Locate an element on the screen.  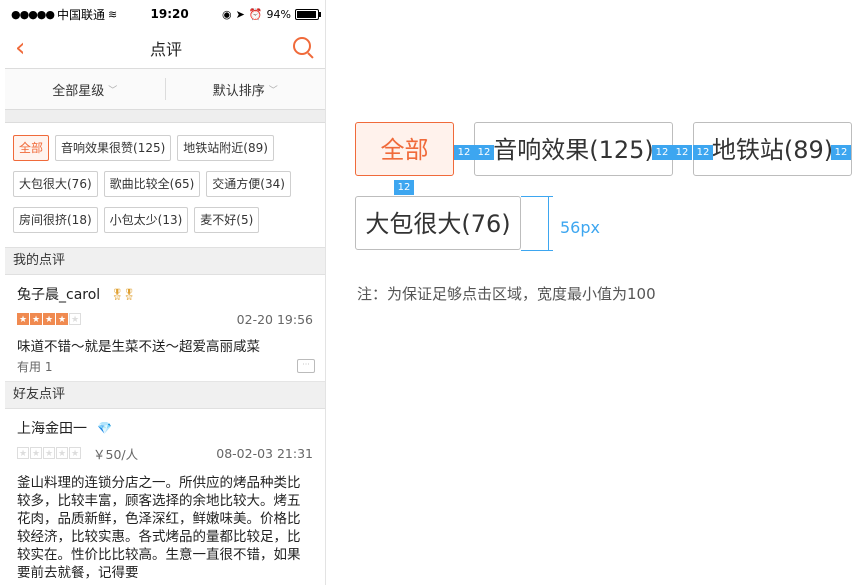
status-right: ◉ ➤ ⏰ 94% is located at coordinates (271, 14).